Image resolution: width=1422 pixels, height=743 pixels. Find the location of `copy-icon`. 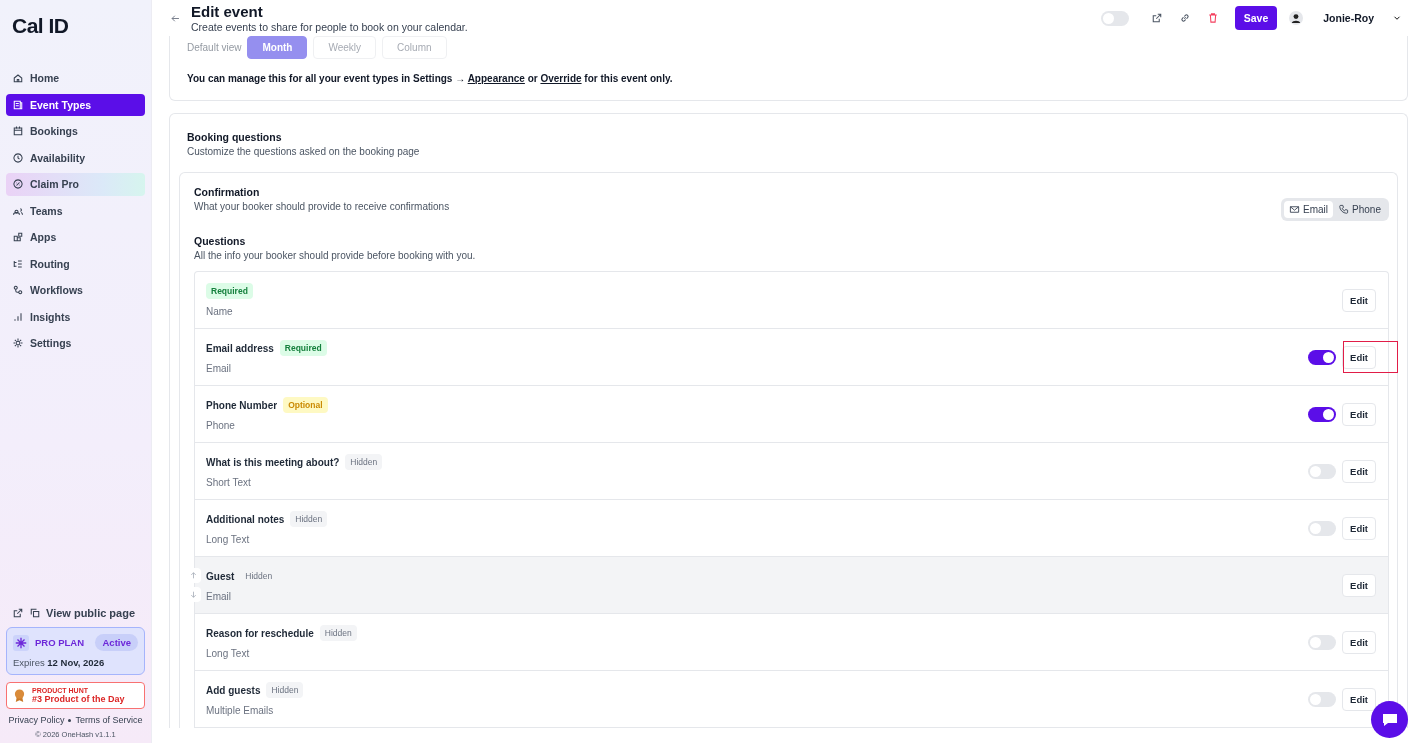

copy-icon is located at coordinates (35, 613).